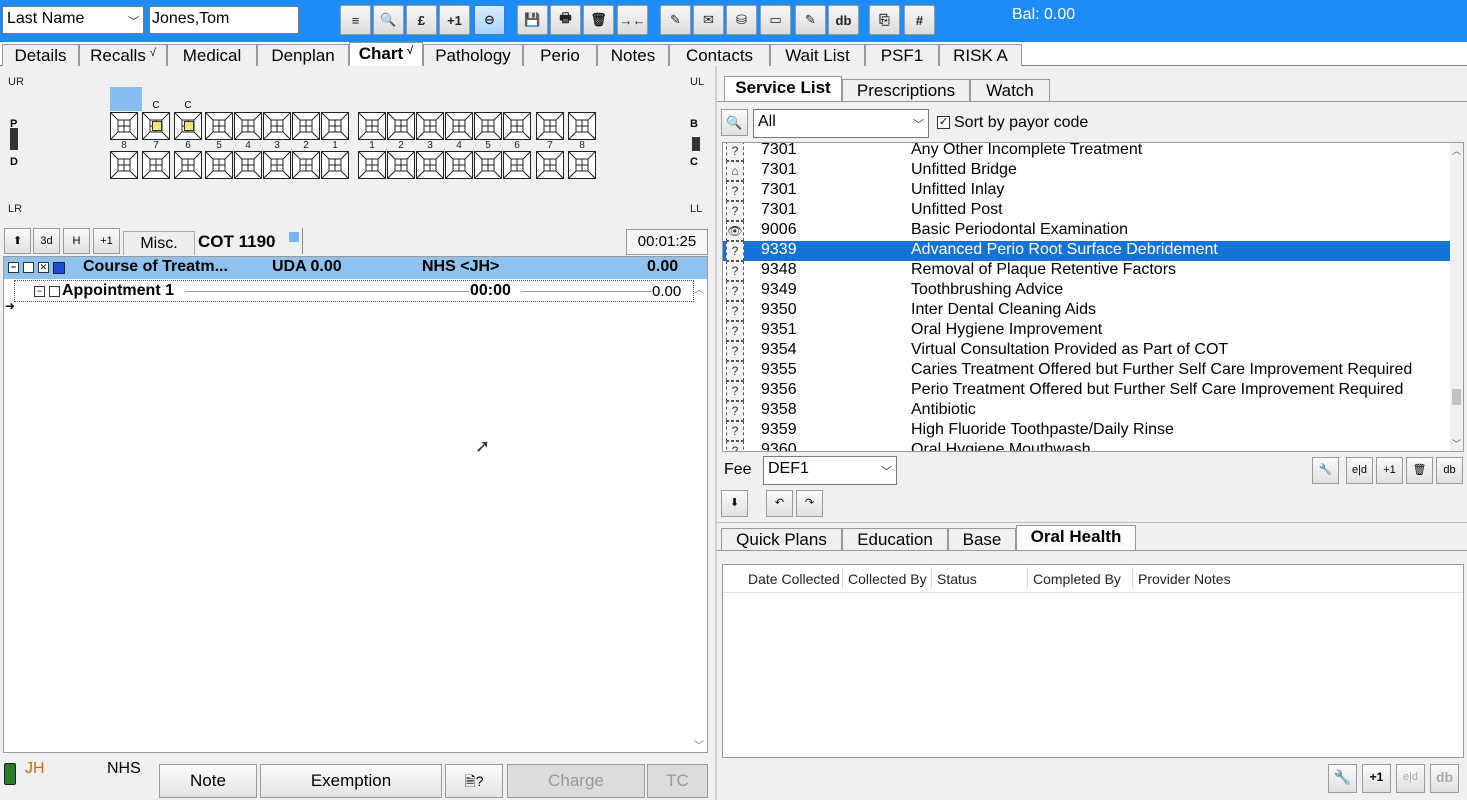  I want to click on service-row: ? 9358 Antibiotic, so click(1086, 411).